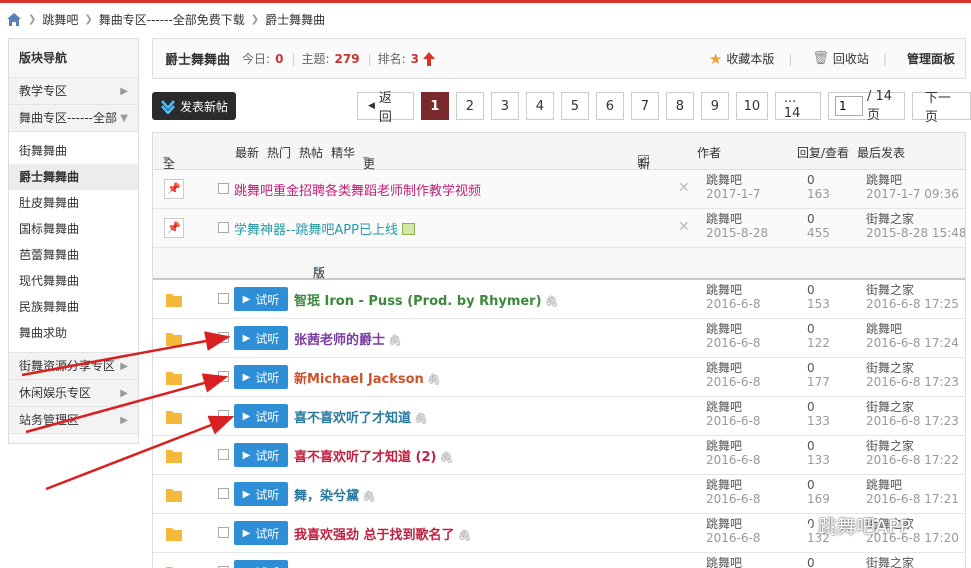 Image resolution: width=971 pixels, height=568 pixels. What do you see at coordinates (60, 19) in the screenshot?
I see `breadcrumb-link-home: 跳舞吧` at bounding box center [60, 19].